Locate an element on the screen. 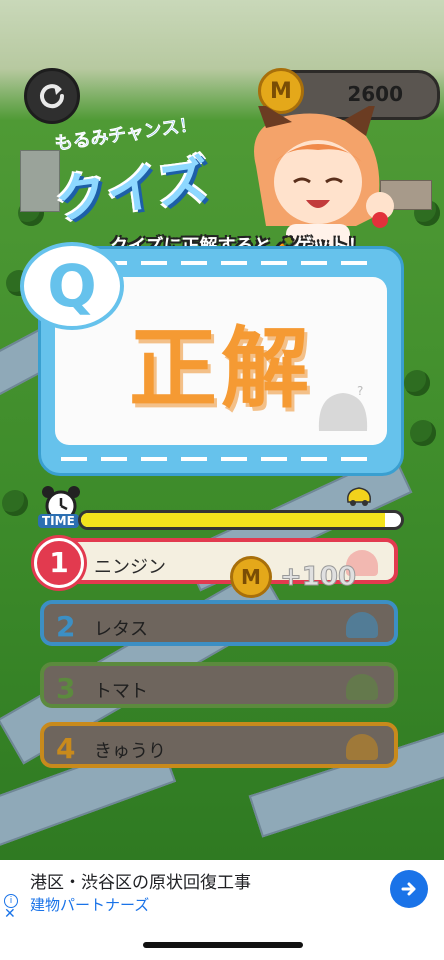  time-label: TIME is located at coordinates (58, 521).